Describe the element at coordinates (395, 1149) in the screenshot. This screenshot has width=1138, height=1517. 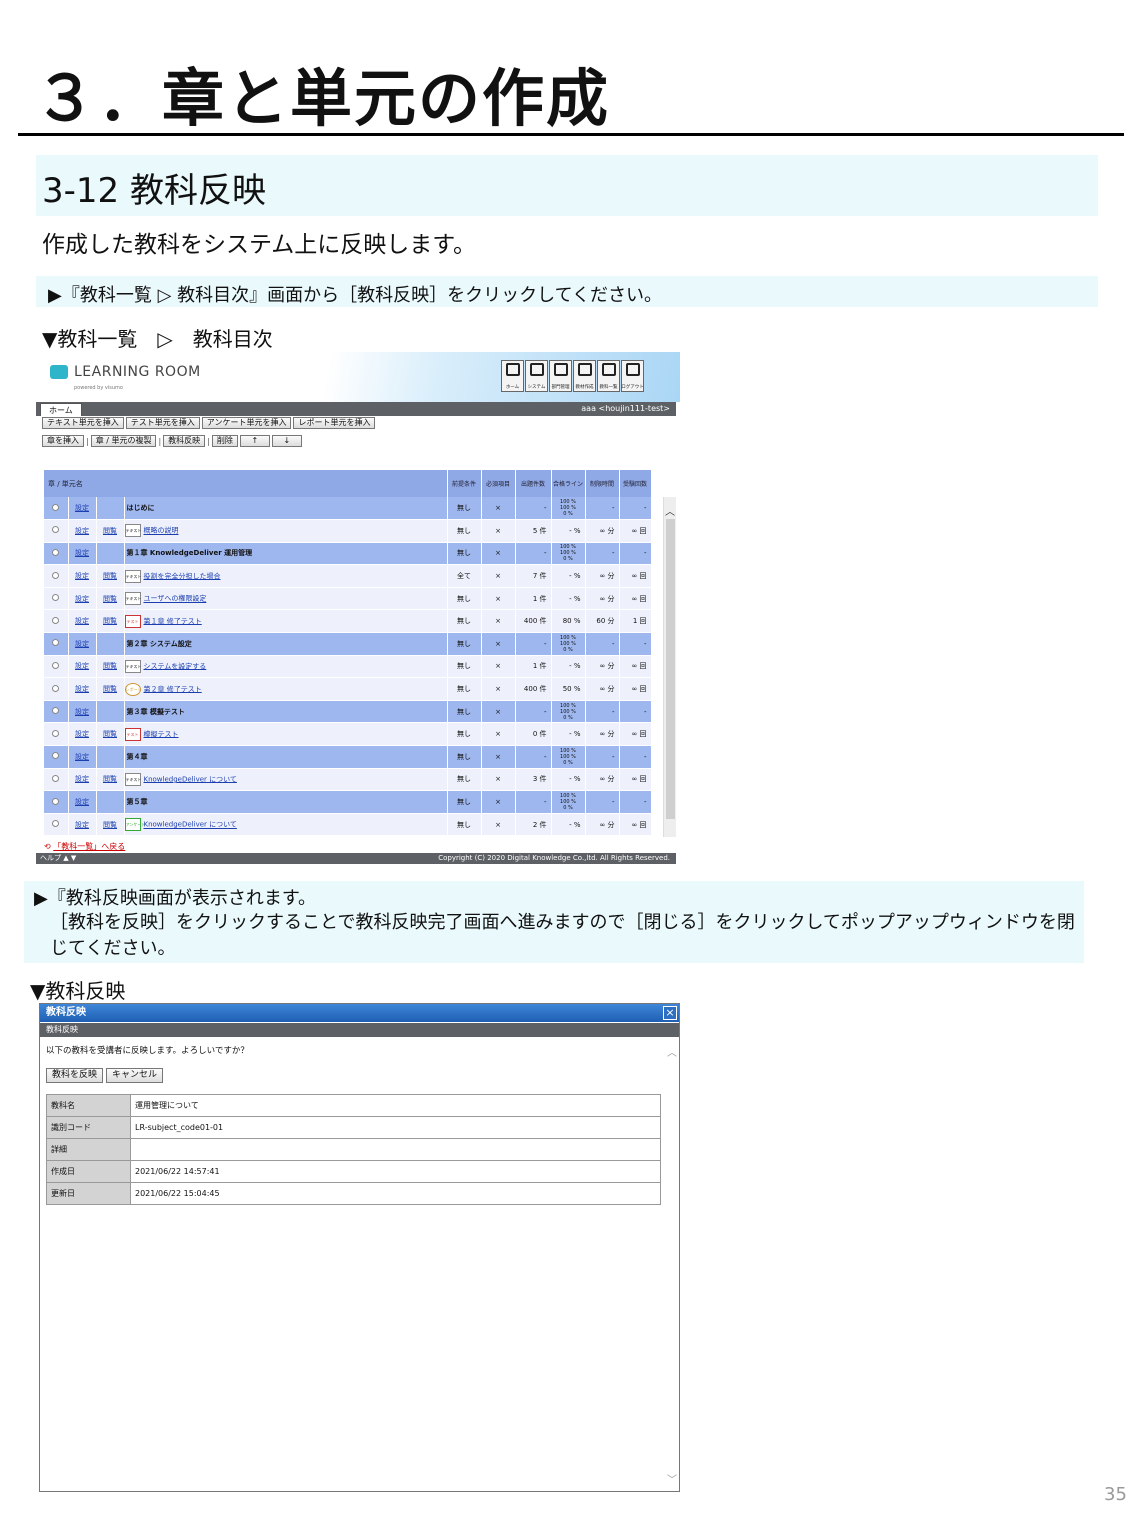
I see `detail-value` at that location.